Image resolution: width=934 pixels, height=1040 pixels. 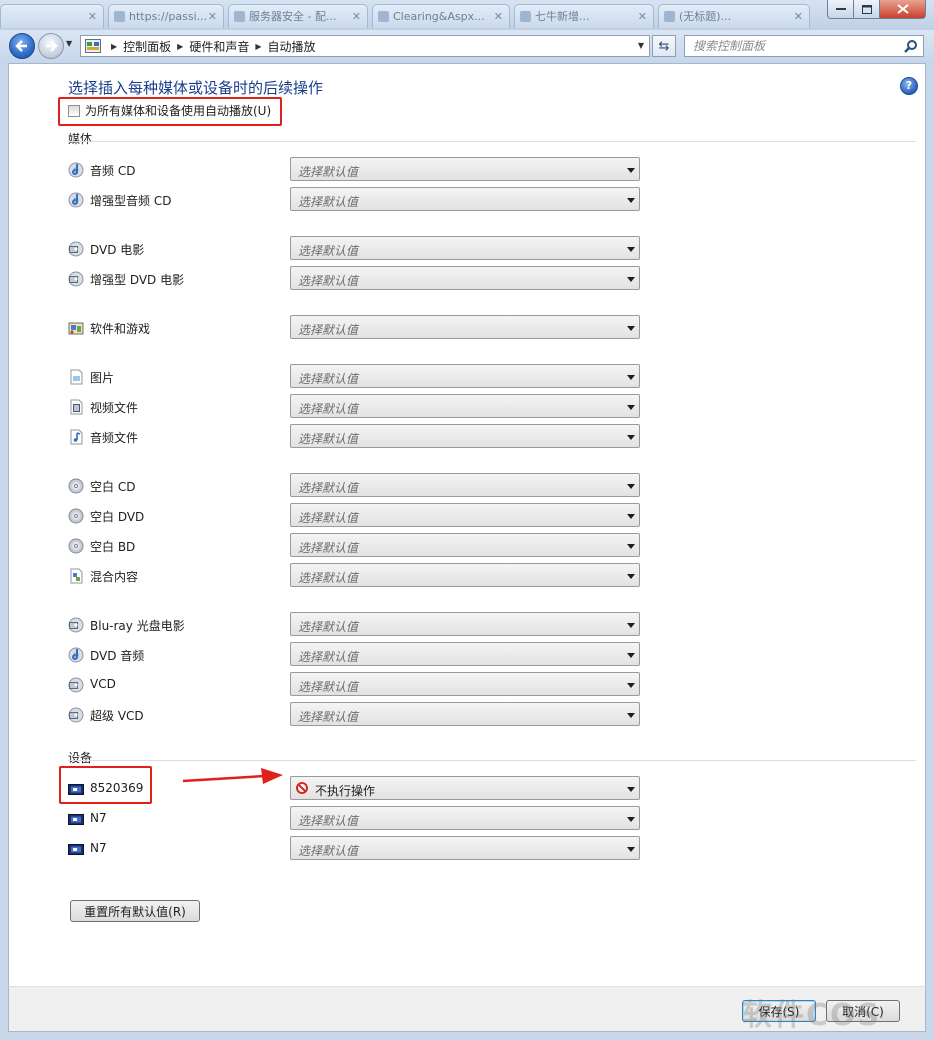 What do you see at coordinates (911, 46) in the screenshot?
I see `search-icon` at bounding box center [911, 46].